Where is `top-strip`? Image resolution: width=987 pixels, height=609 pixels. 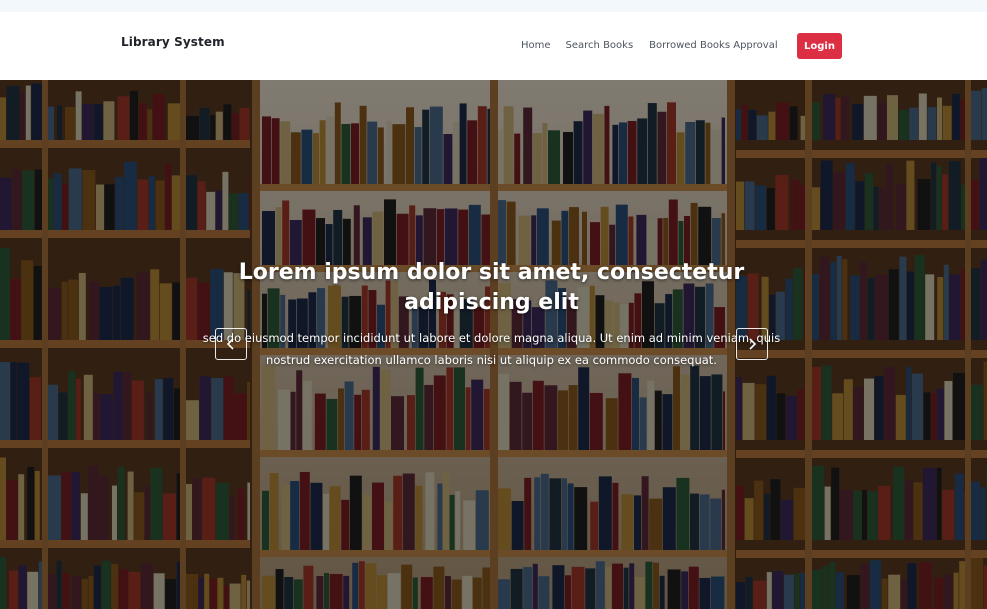 top-strip is located at coordinates (493, 6).